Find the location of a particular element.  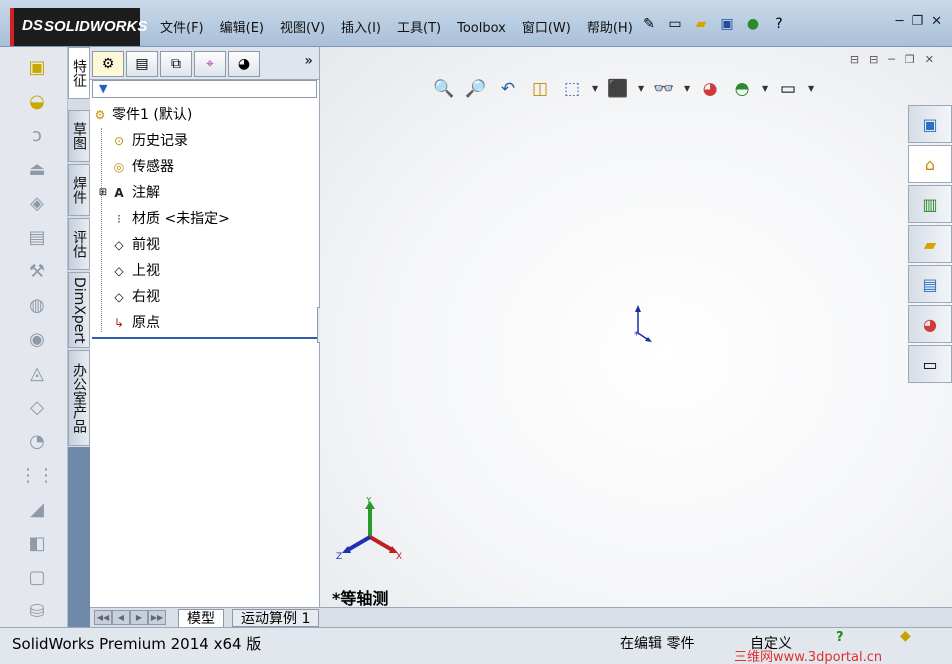

first-tab-icon: ◀◀ is located at coordinates (103, 617).